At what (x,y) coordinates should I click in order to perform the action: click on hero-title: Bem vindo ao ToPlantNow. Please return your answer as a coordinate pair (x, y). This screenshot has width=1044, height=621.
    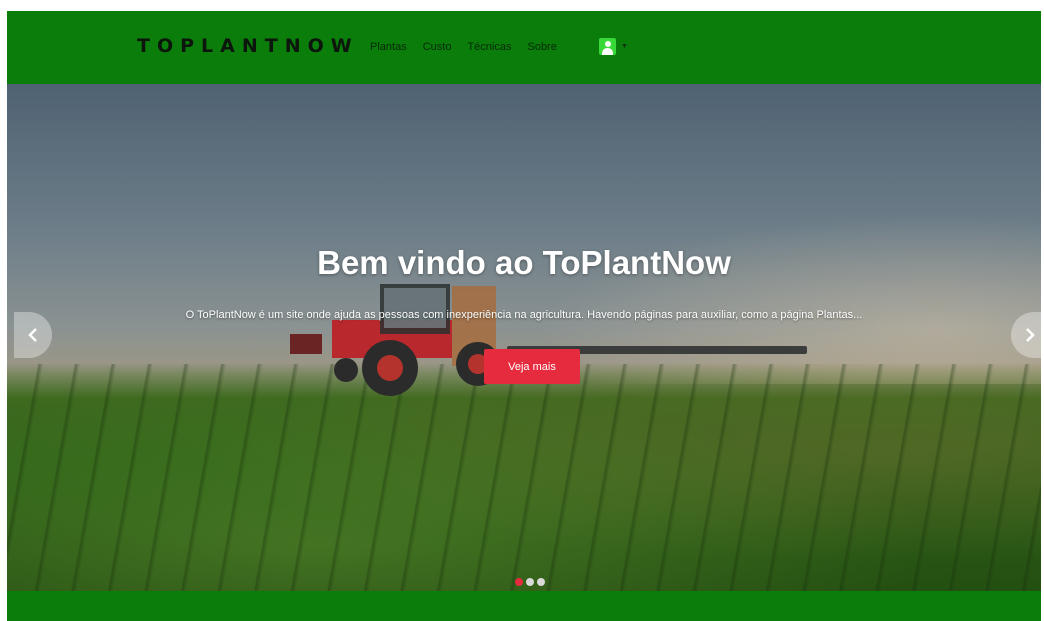
    Looking at the image, I should click on (524, 262).